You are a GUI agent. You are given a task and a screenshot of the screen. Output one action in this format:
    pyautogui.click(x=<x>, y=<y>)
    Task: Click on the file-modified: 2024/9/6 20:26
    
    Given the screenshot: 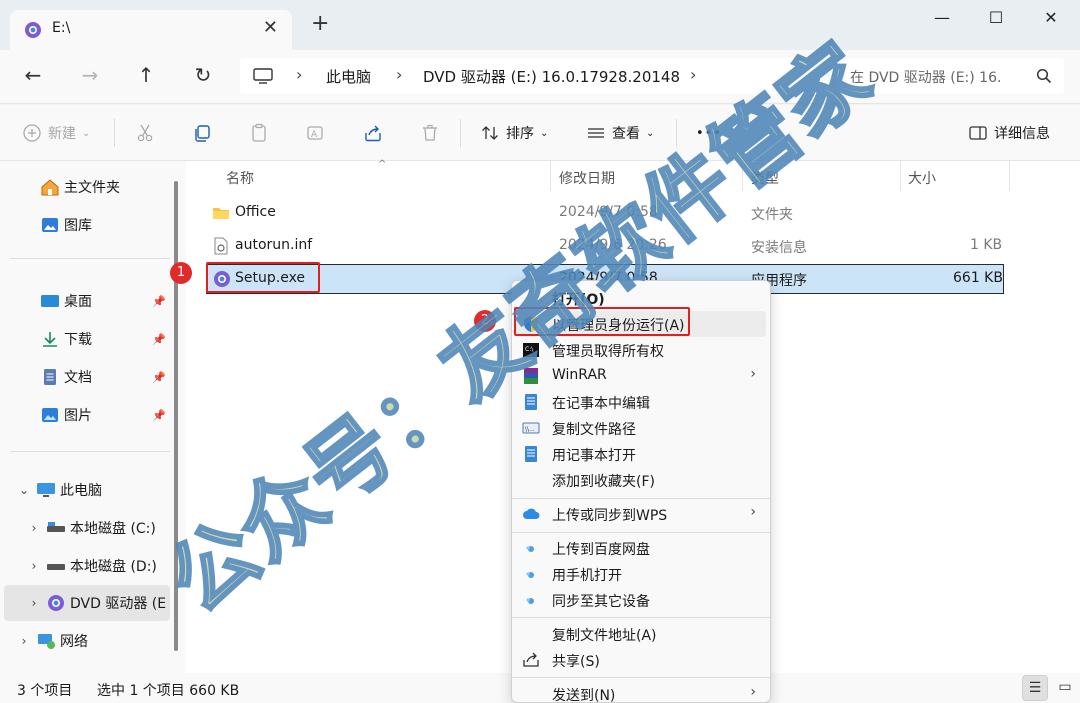 What is the action you would take?
    pyautogui.click(x=613, y=245)
    